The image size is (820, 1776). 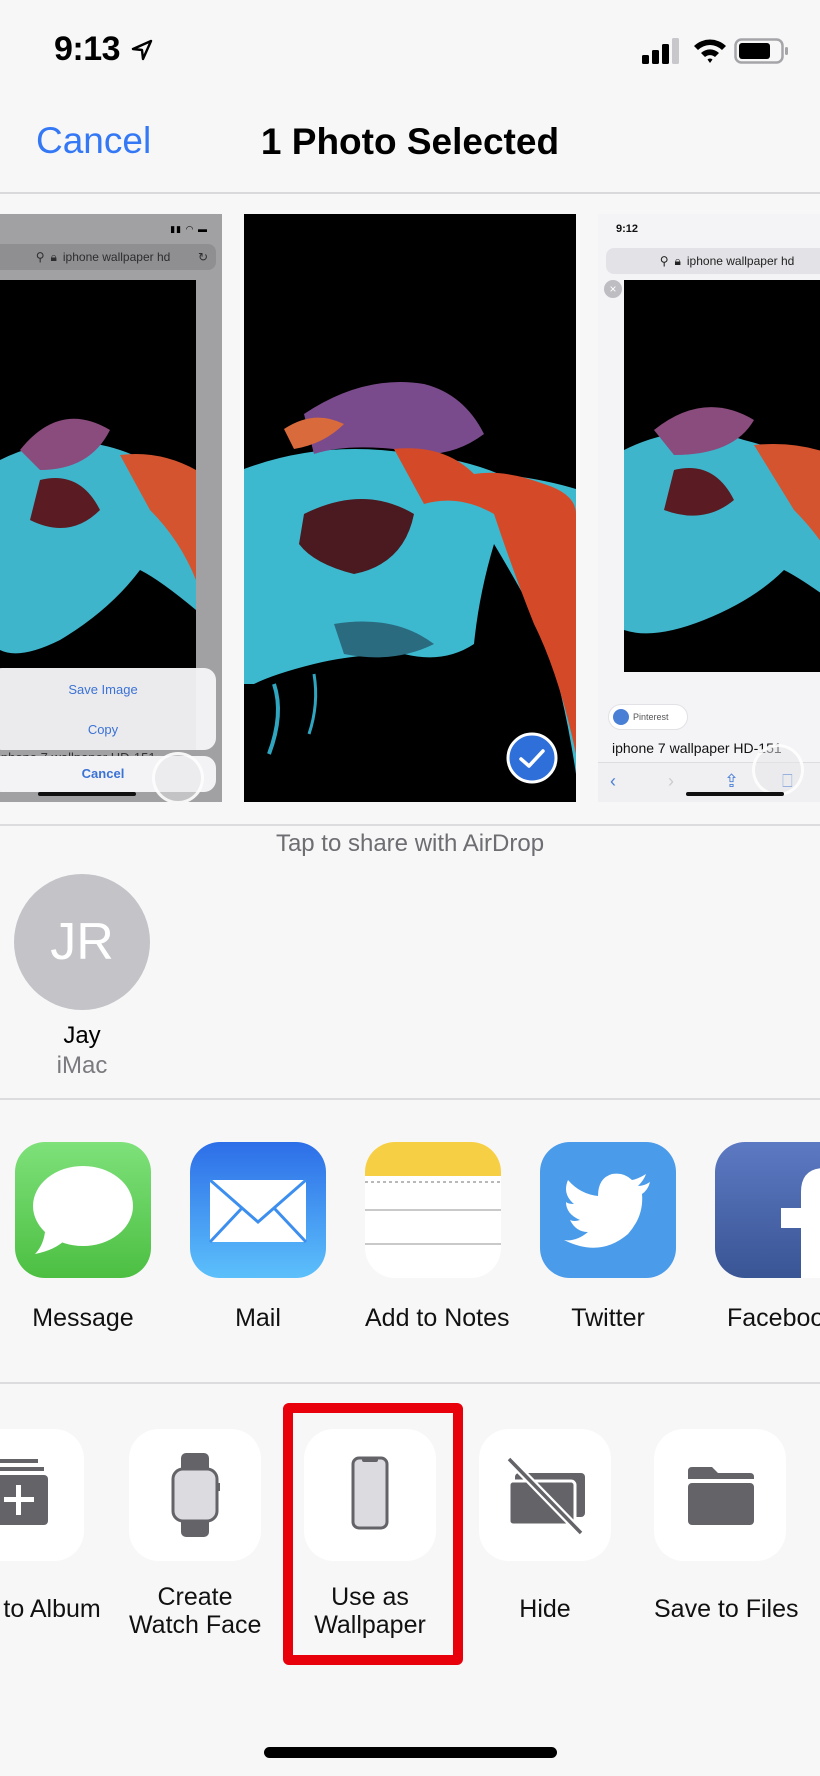 I want to click on action-sheet-preview: Save Image Copy, so click(x=108, y=709).